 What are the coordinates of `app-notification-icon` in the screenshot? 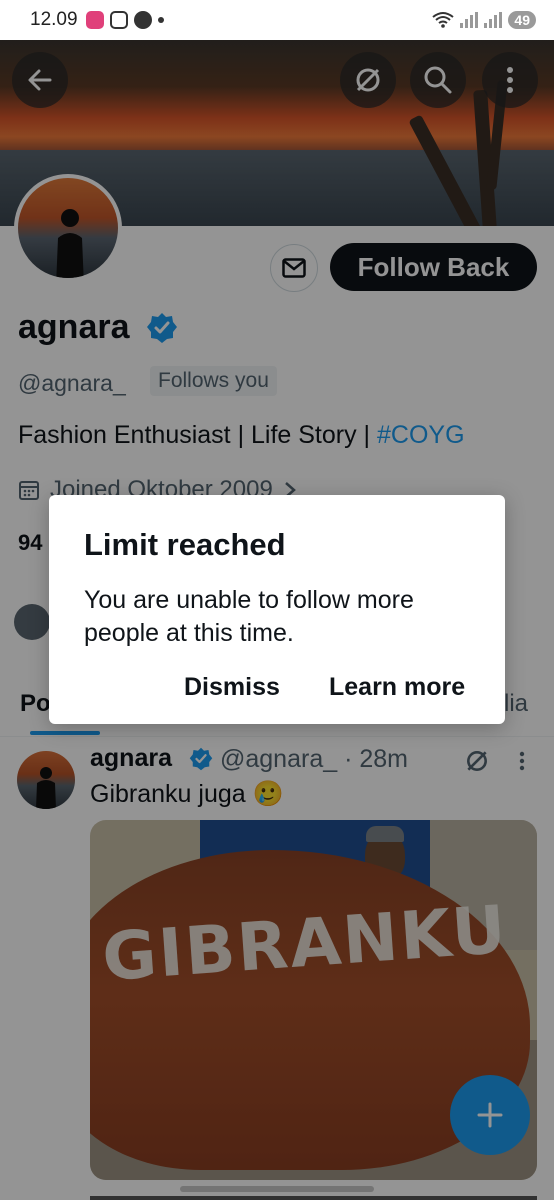 It's located at (94, 20).